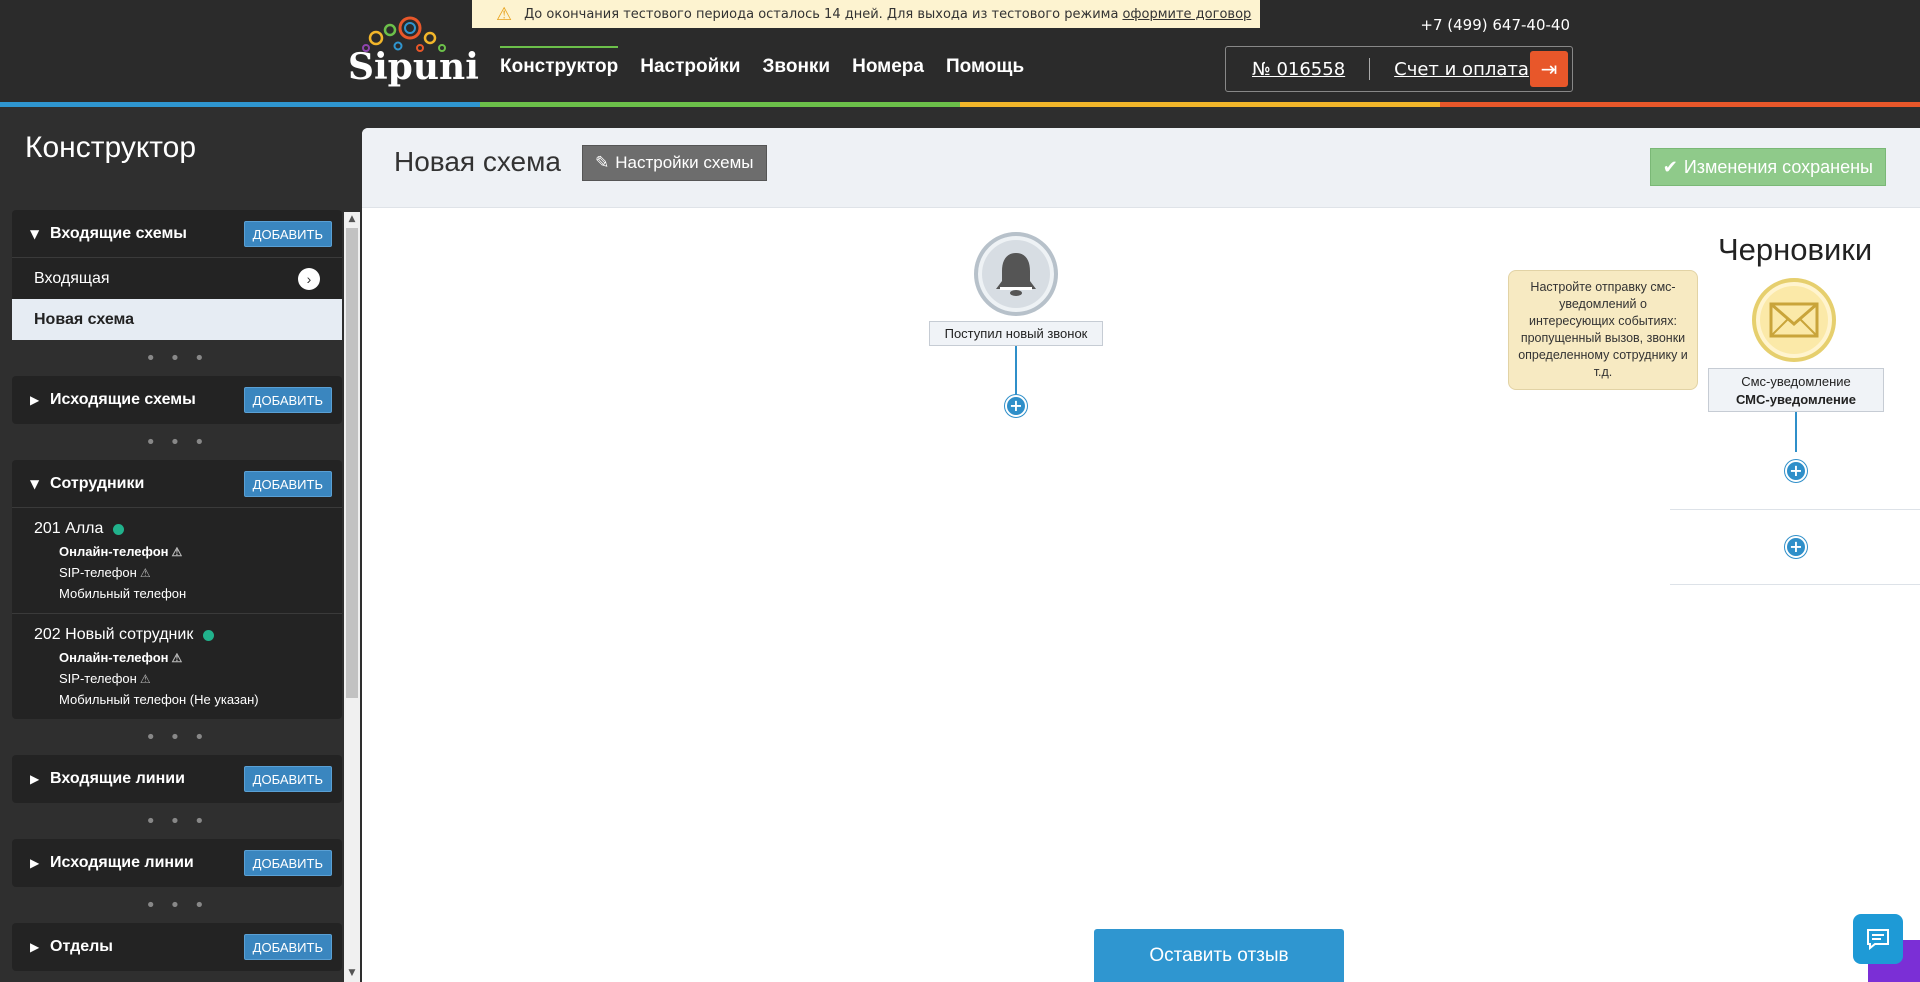  What do you see at coordinates (200, 593) in the screenshot?
I see `device-mobile-phone: Мобильный телефон` at bounding box center [200, 593].